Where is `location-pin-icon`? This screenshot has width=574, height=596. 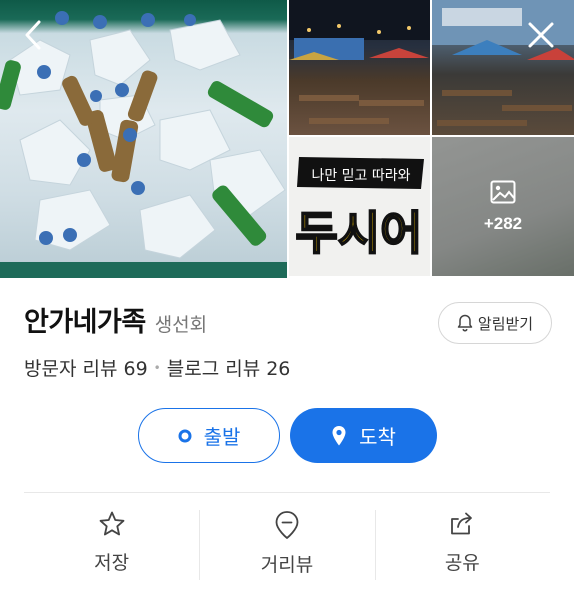 location-pin-icon is located at coordinates (339, 435).